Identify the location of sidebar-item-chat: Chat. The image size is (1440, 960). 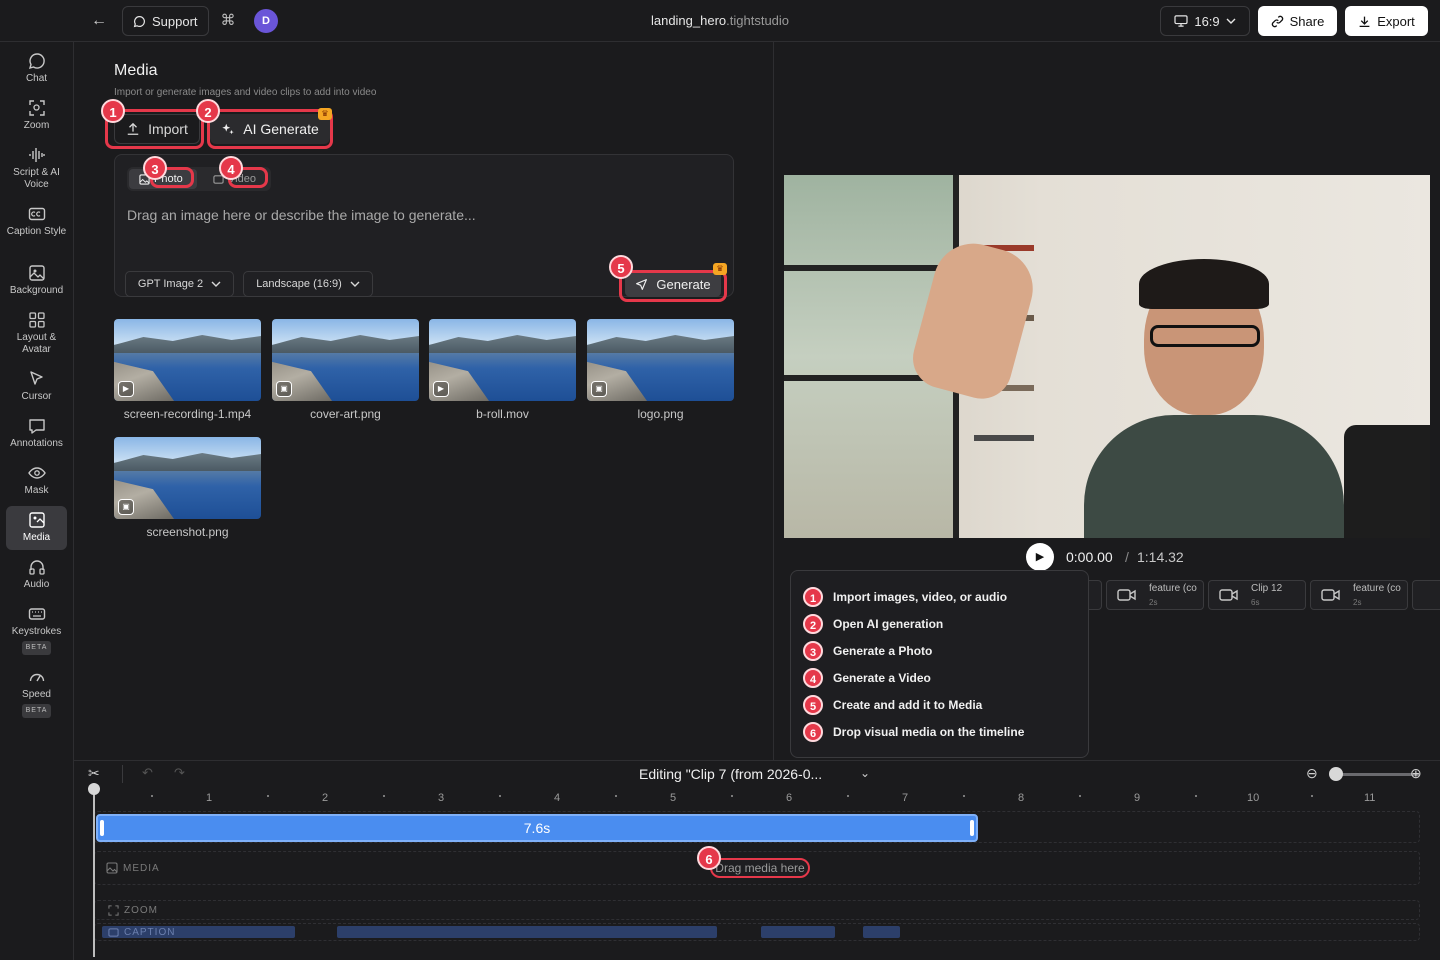
(36, 72).